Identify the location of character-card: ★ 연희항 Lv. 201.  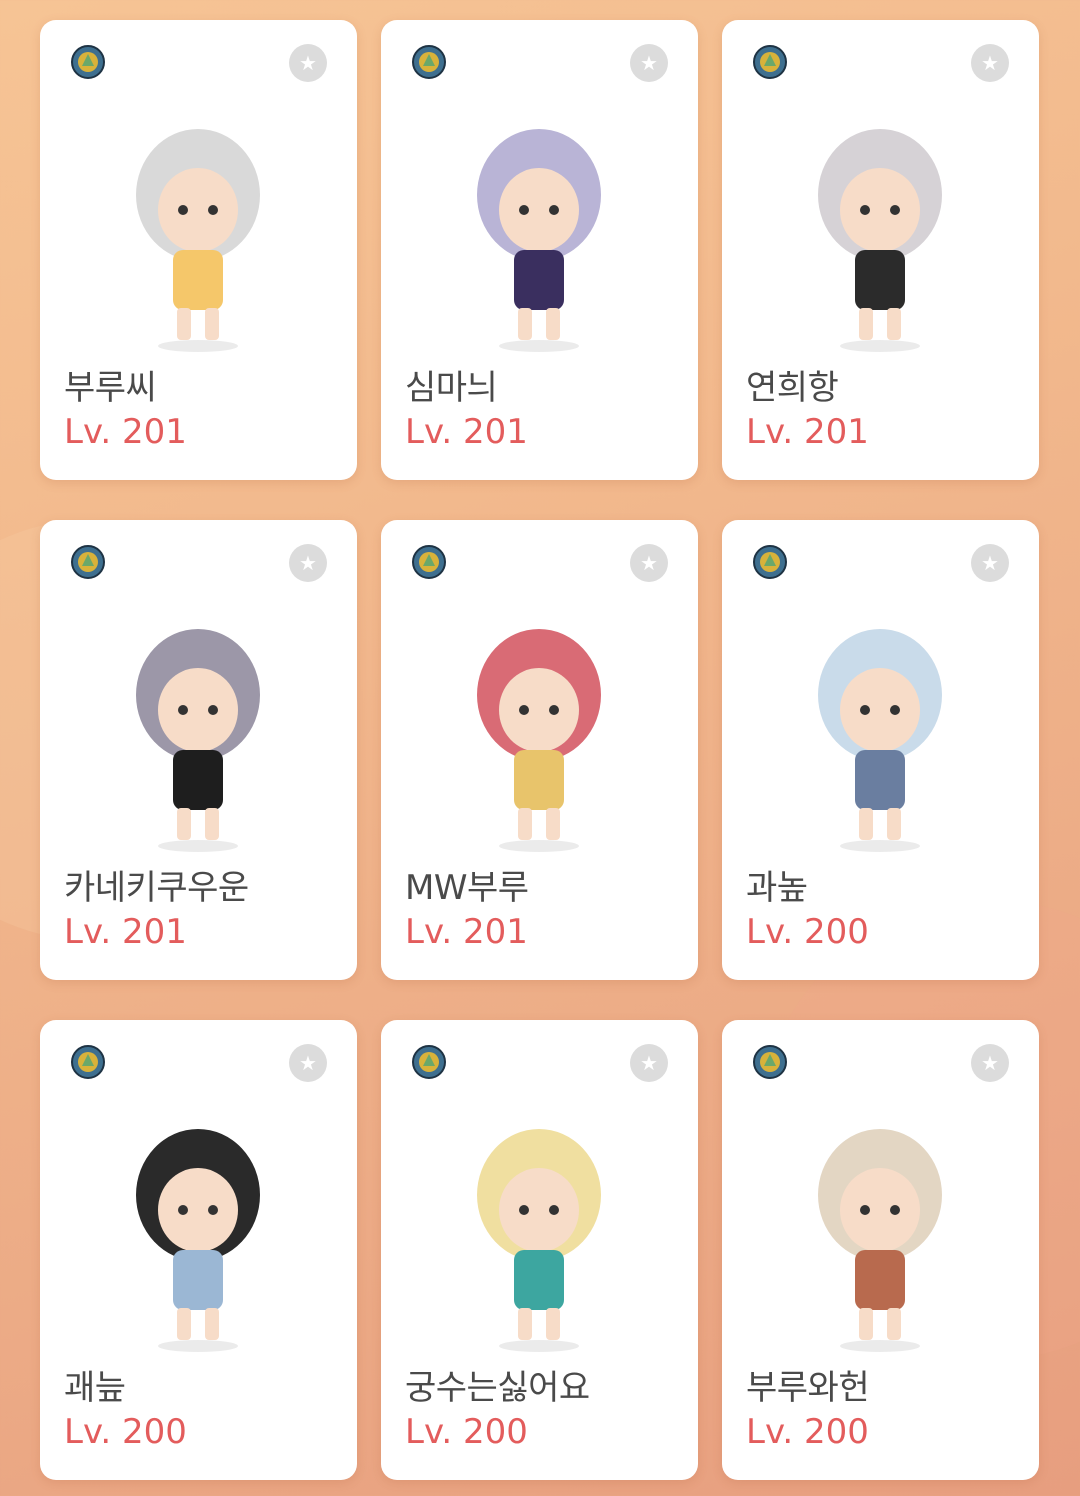
(880, 250).